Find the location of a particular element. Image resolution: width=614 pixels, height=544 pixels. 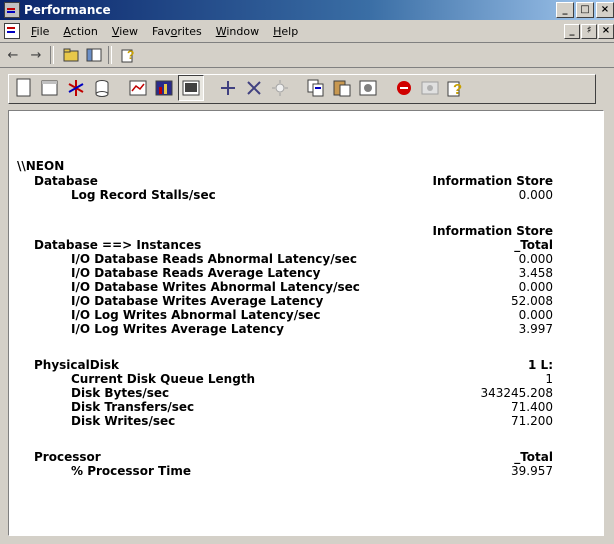

counter-name: Disk Bytes/sec is located at coordinates (120, 393).